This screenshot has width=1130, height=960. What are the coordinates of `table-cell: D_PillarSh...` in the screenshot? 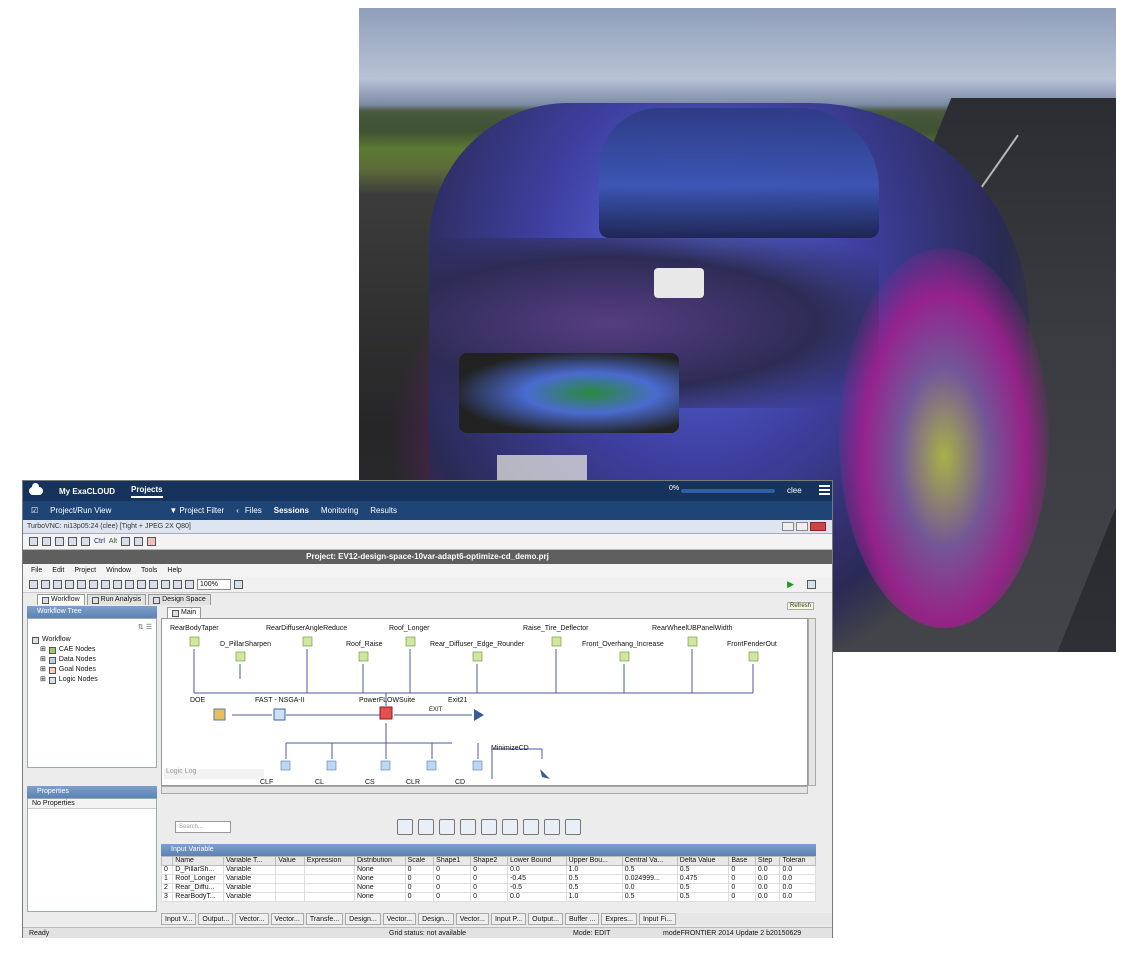 It's located at (198, 870).